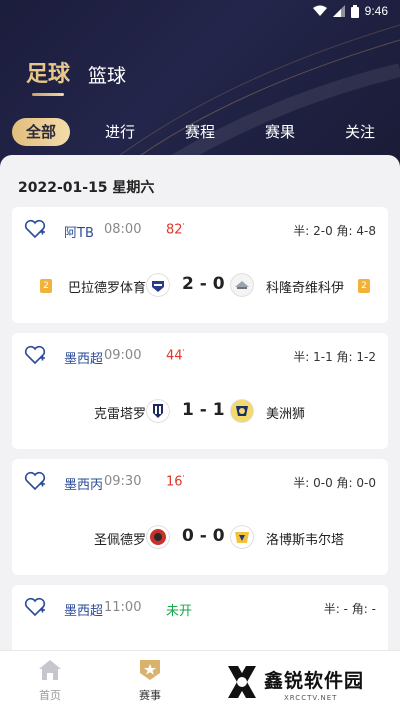 The image size is (400, 711). What do you see at coordinates (305, 540) in the screenshot?
I see `away-team: 洛博斯韦尔塔` at bounding box center [305, 540].